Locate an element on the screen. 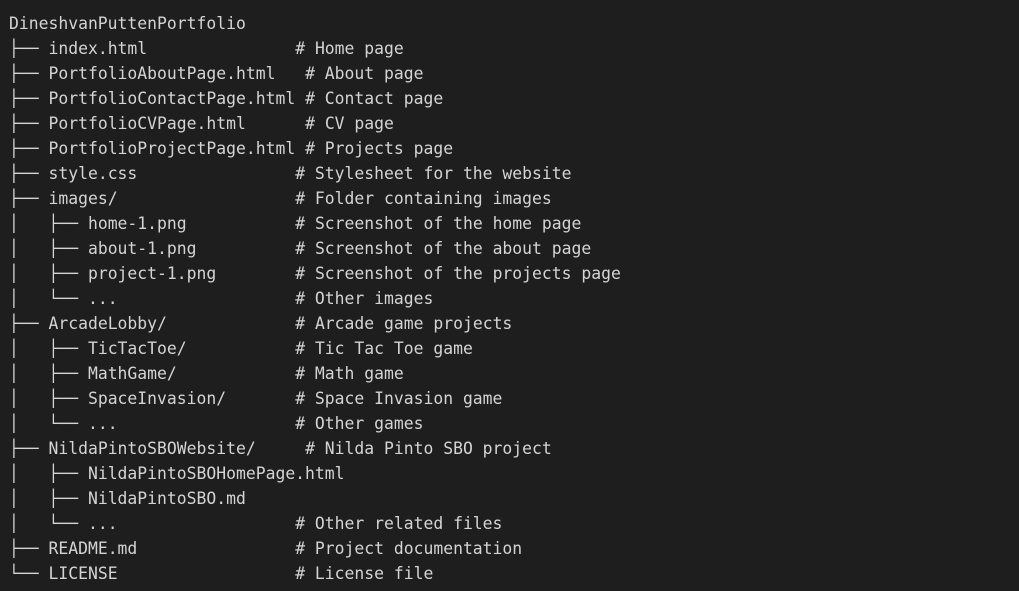  tree-entry-comment: # License file is located at coordinates (364, 573).